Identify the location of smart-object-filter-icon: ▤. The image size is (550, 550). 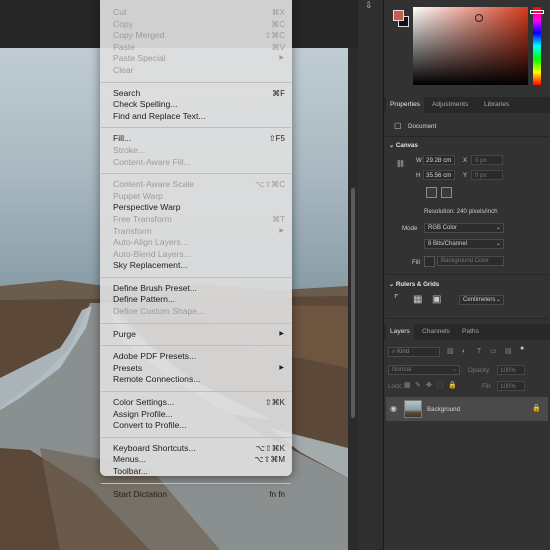
(508, 352).